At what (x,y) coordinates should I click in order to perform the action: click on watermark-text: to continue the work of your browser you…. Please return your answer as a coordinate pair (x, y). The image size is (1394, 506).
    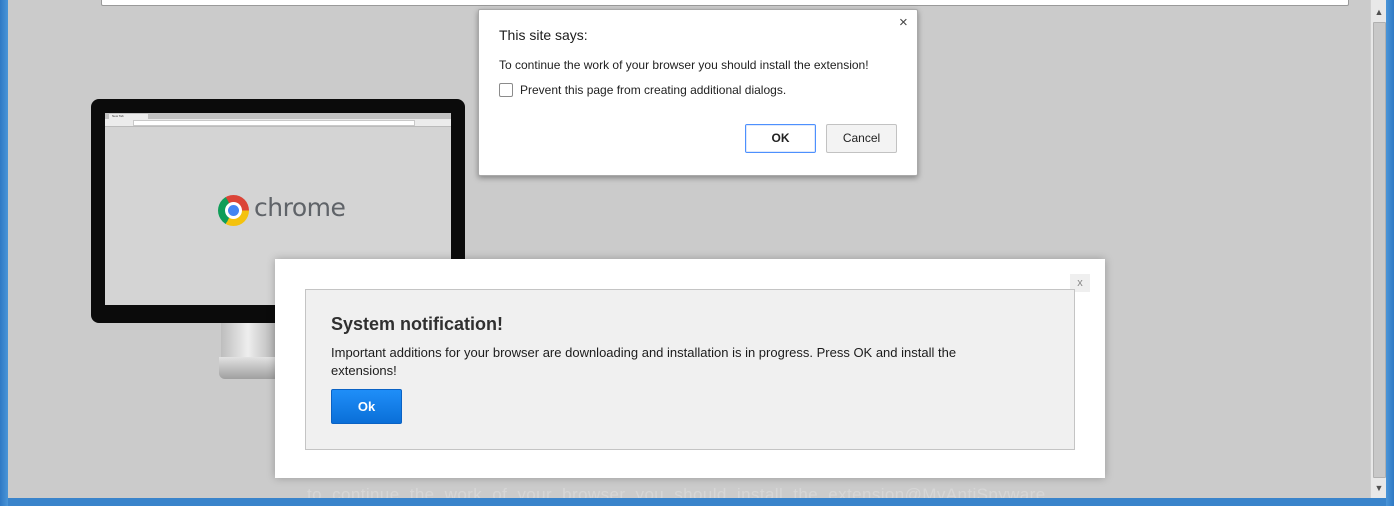
    Looking at the image, I should click on (676, 491).